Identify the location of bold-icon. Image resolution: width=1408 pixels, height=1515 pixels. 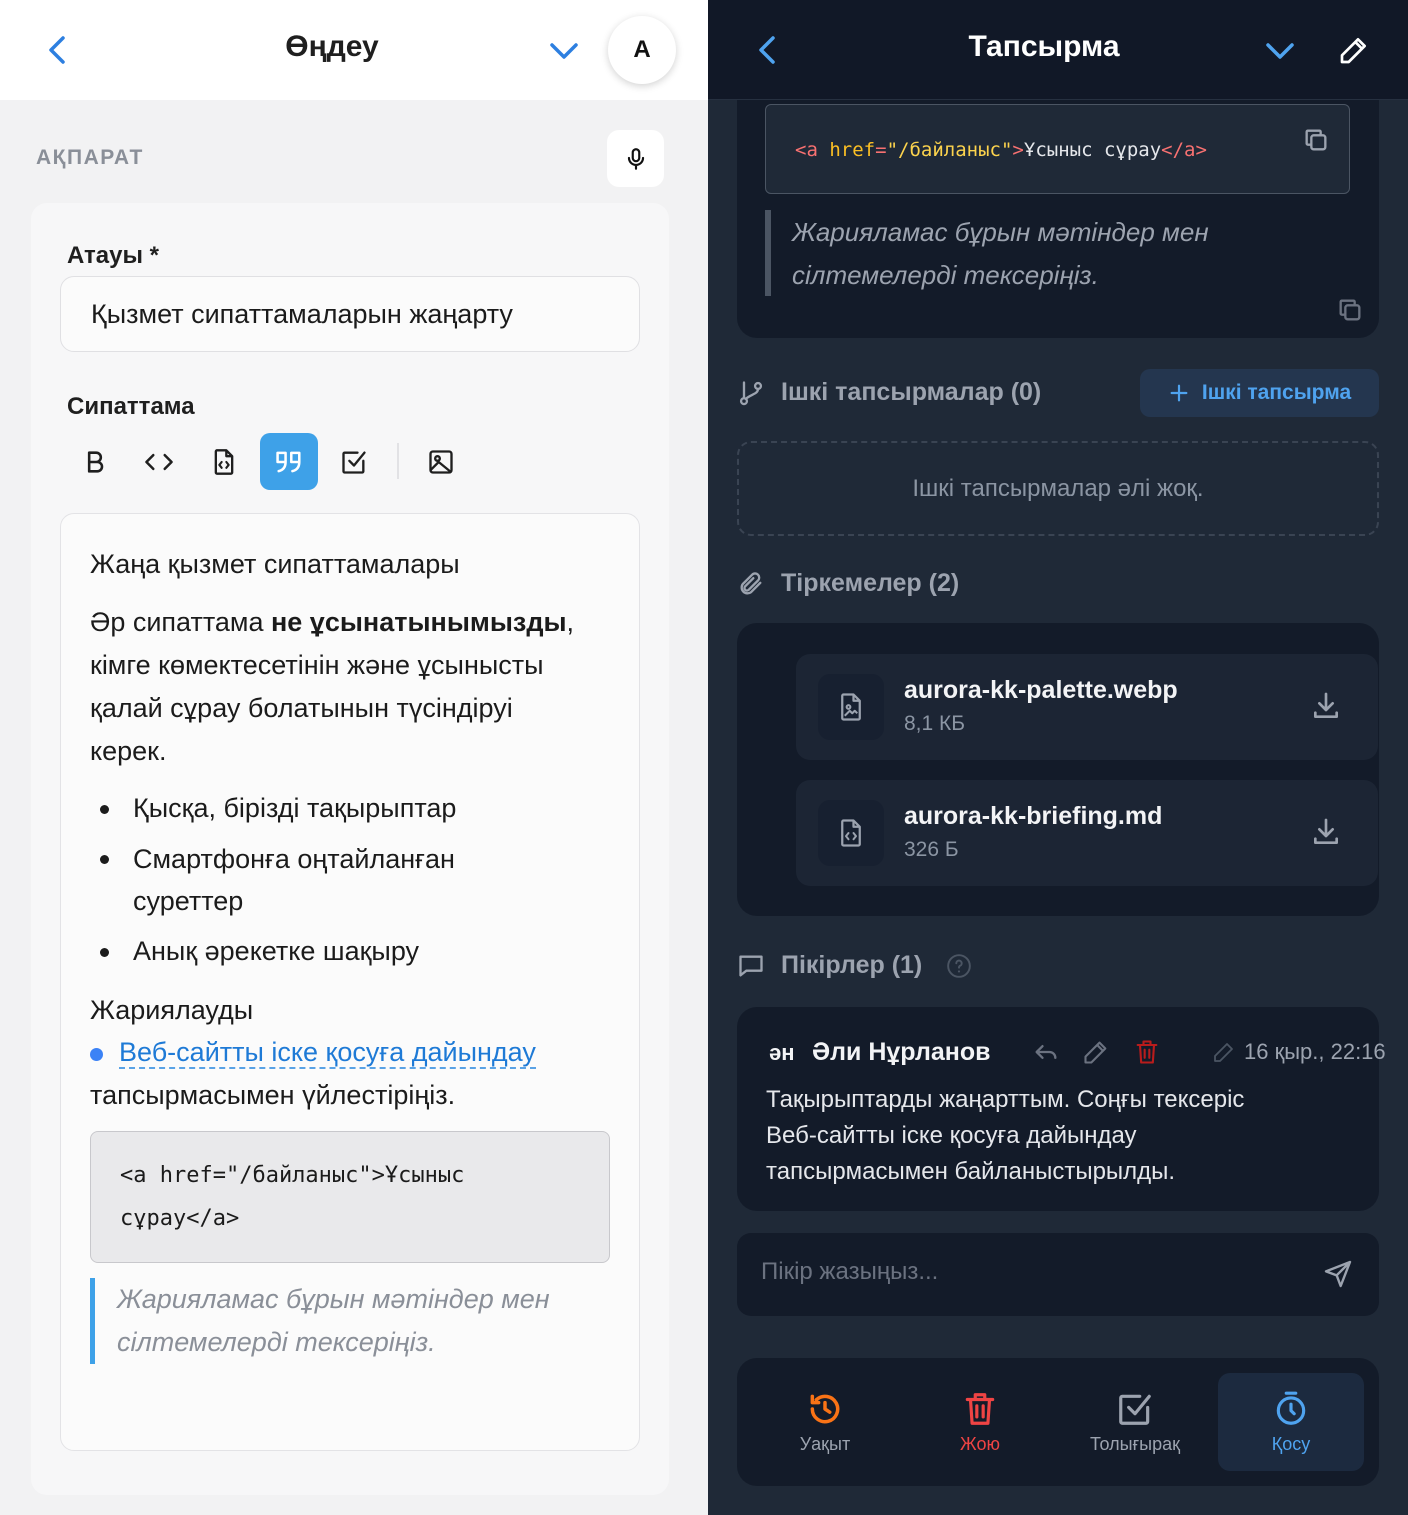
(95, 461).